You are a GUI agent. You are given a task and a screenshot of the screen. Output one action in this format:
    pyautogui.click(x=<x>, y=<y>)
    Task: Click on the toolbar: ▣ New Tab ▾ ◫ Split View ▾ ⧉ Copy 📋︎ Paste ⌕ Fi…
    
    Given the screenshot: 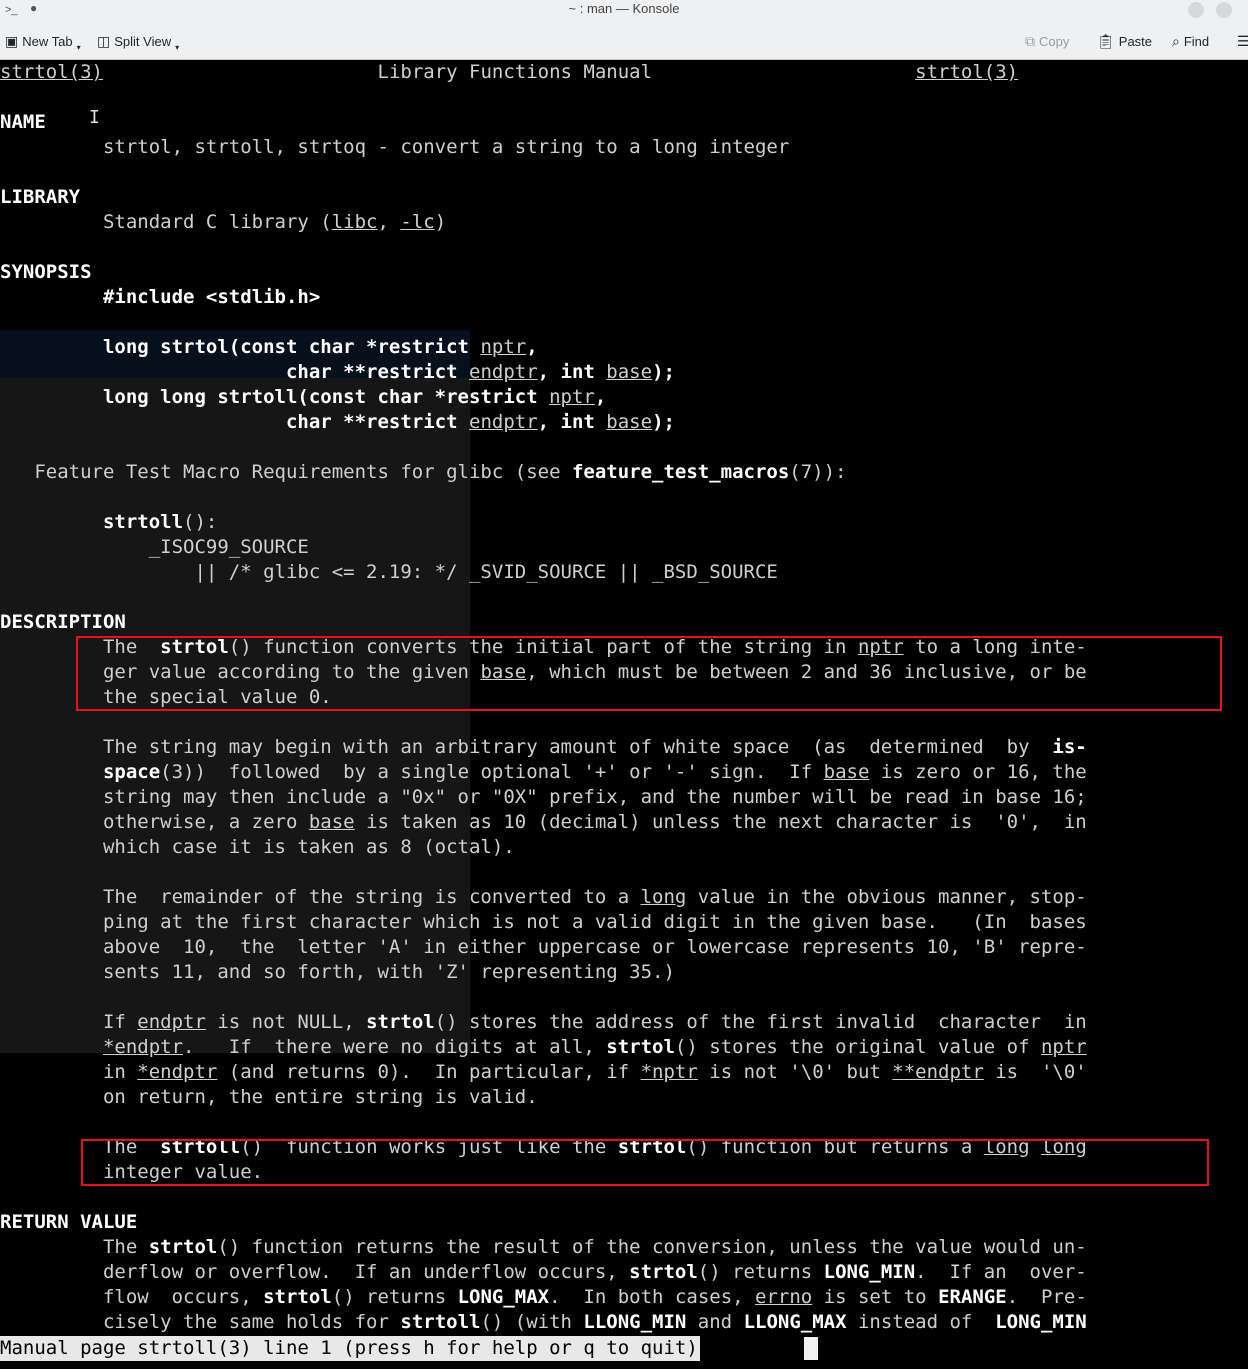 What is the action you would take?
    pyautogui.click(x=624, y=41)
    